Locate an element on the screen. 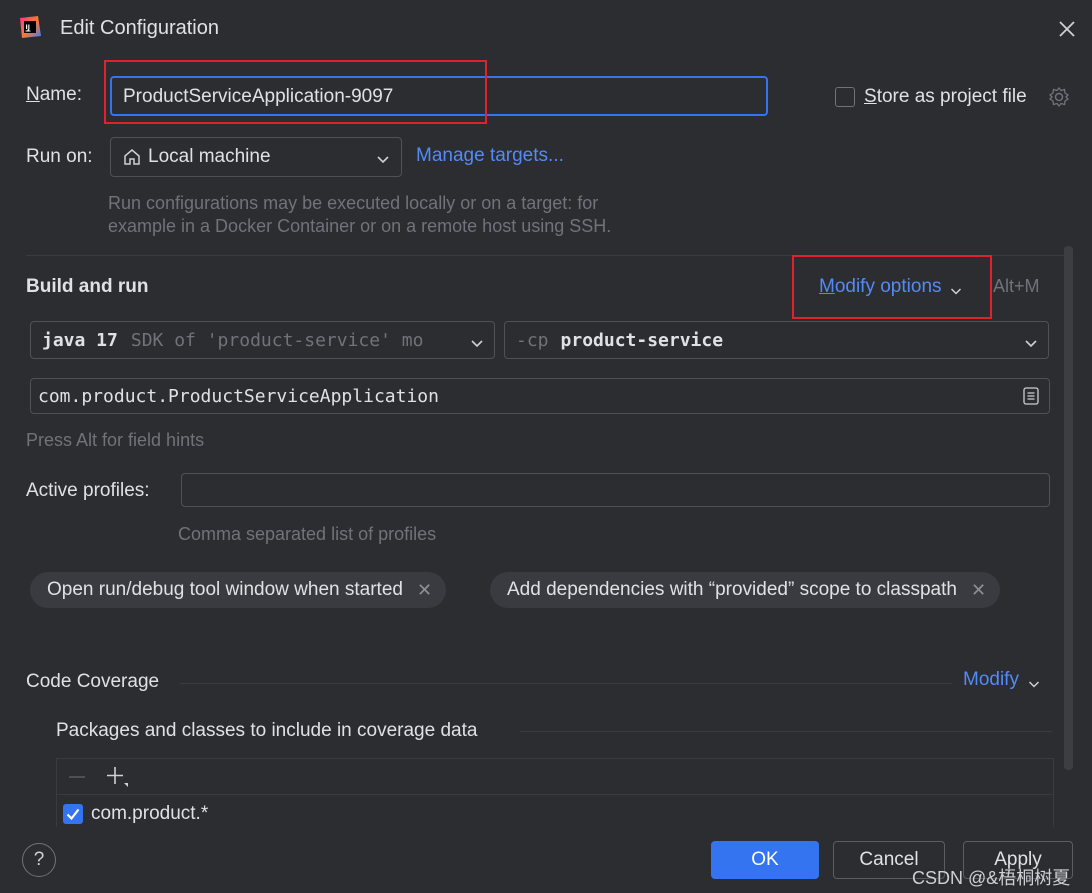  coverage-divider is located at coordinates (566, 683).